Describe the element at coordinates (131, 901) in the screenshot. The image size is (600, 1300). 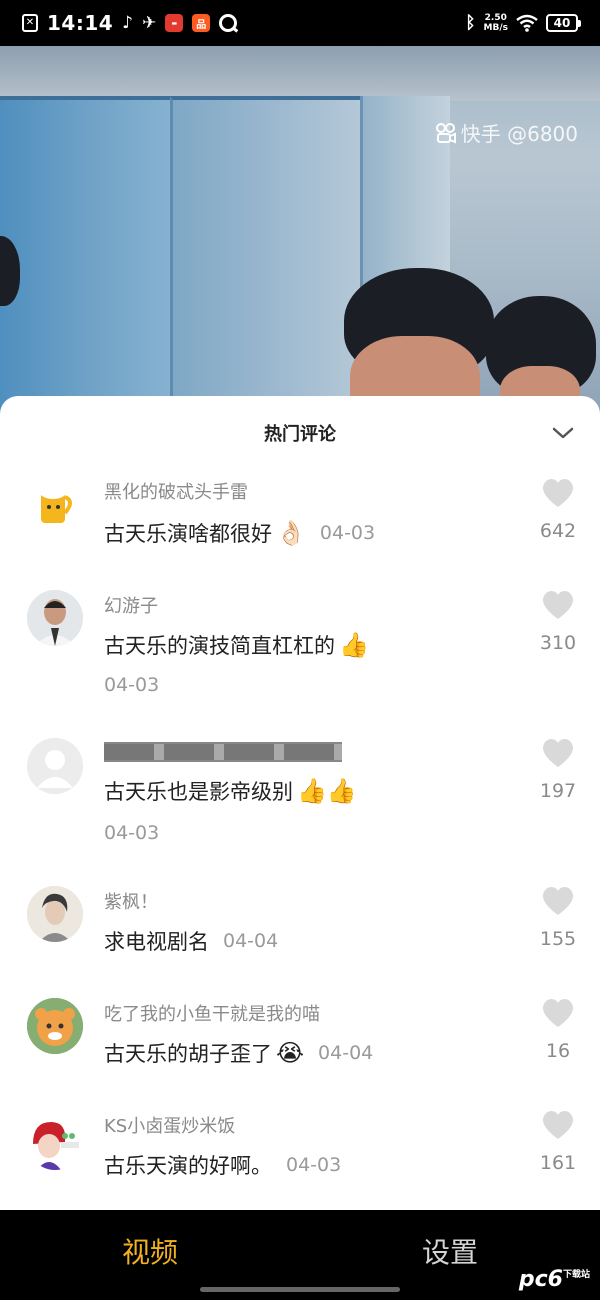
I see `comment-username: 紫枫！` at that location.